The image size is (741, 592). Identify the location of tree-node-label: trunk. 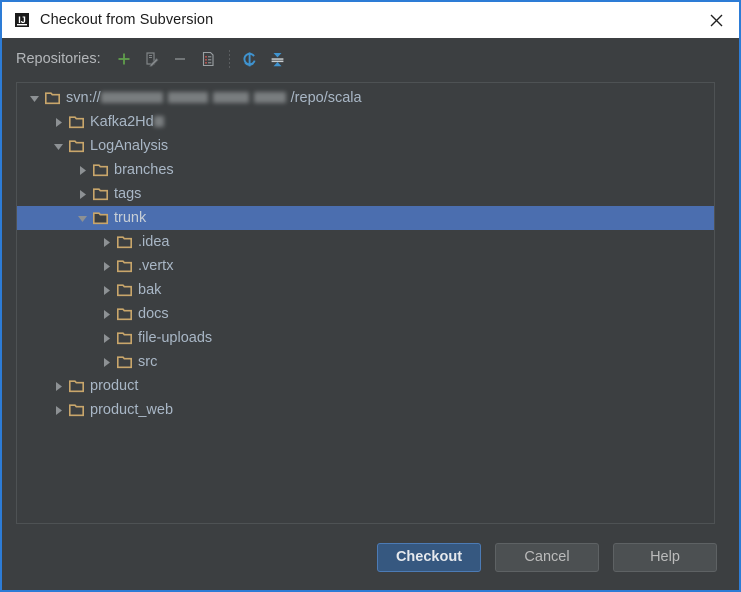
(130, 218).